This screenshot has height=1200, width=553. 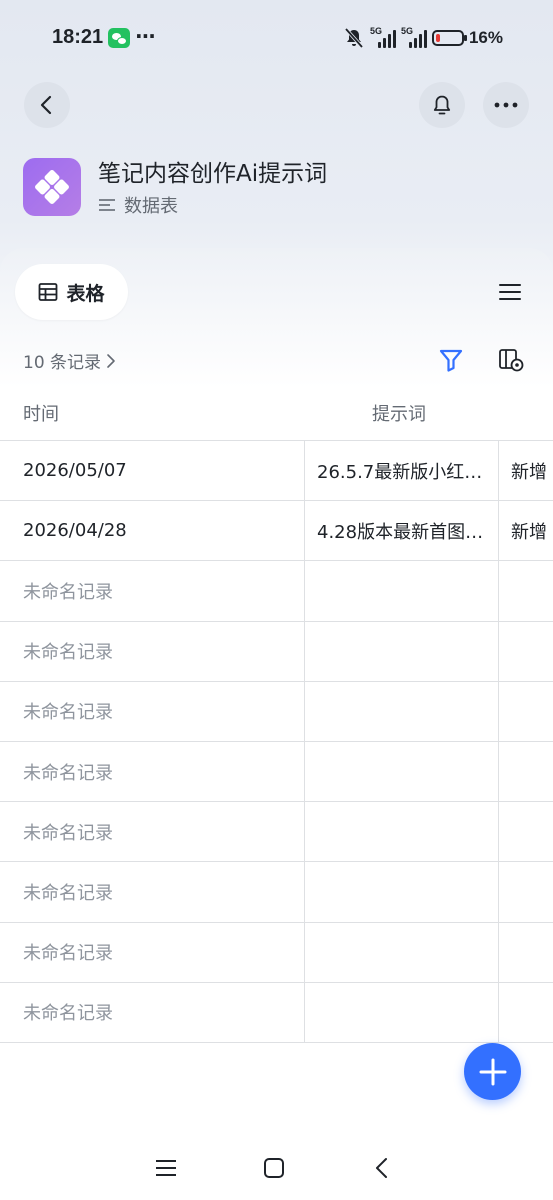 I want to click on table-header: 时间 提示词, so click(x=276, y=411).